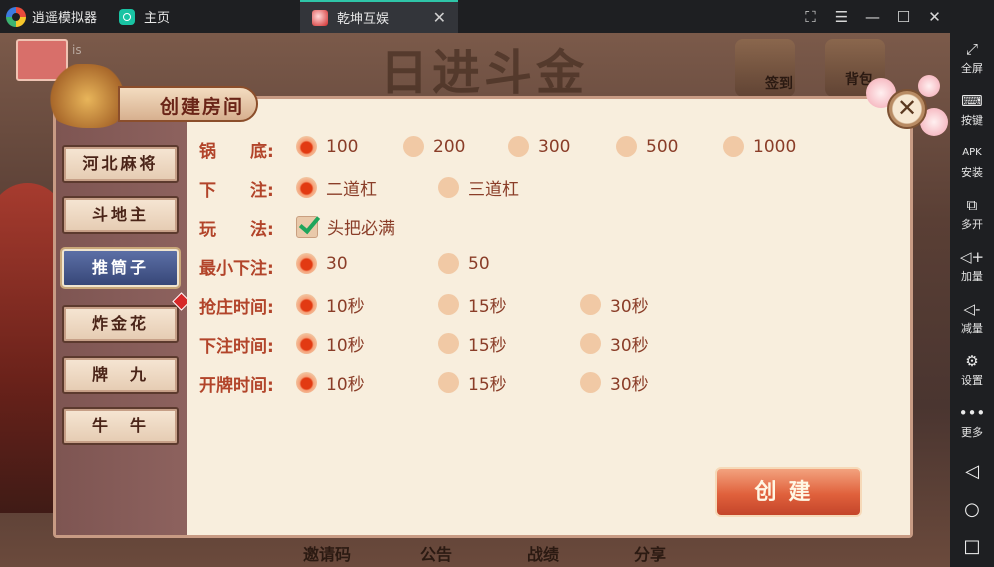 The image size is (994, 567). What do you see at coordinates (65, 18) in the screenshot?
I see `emulator-app-name: 逍遥模拟器` at bounding box center [65, 18].